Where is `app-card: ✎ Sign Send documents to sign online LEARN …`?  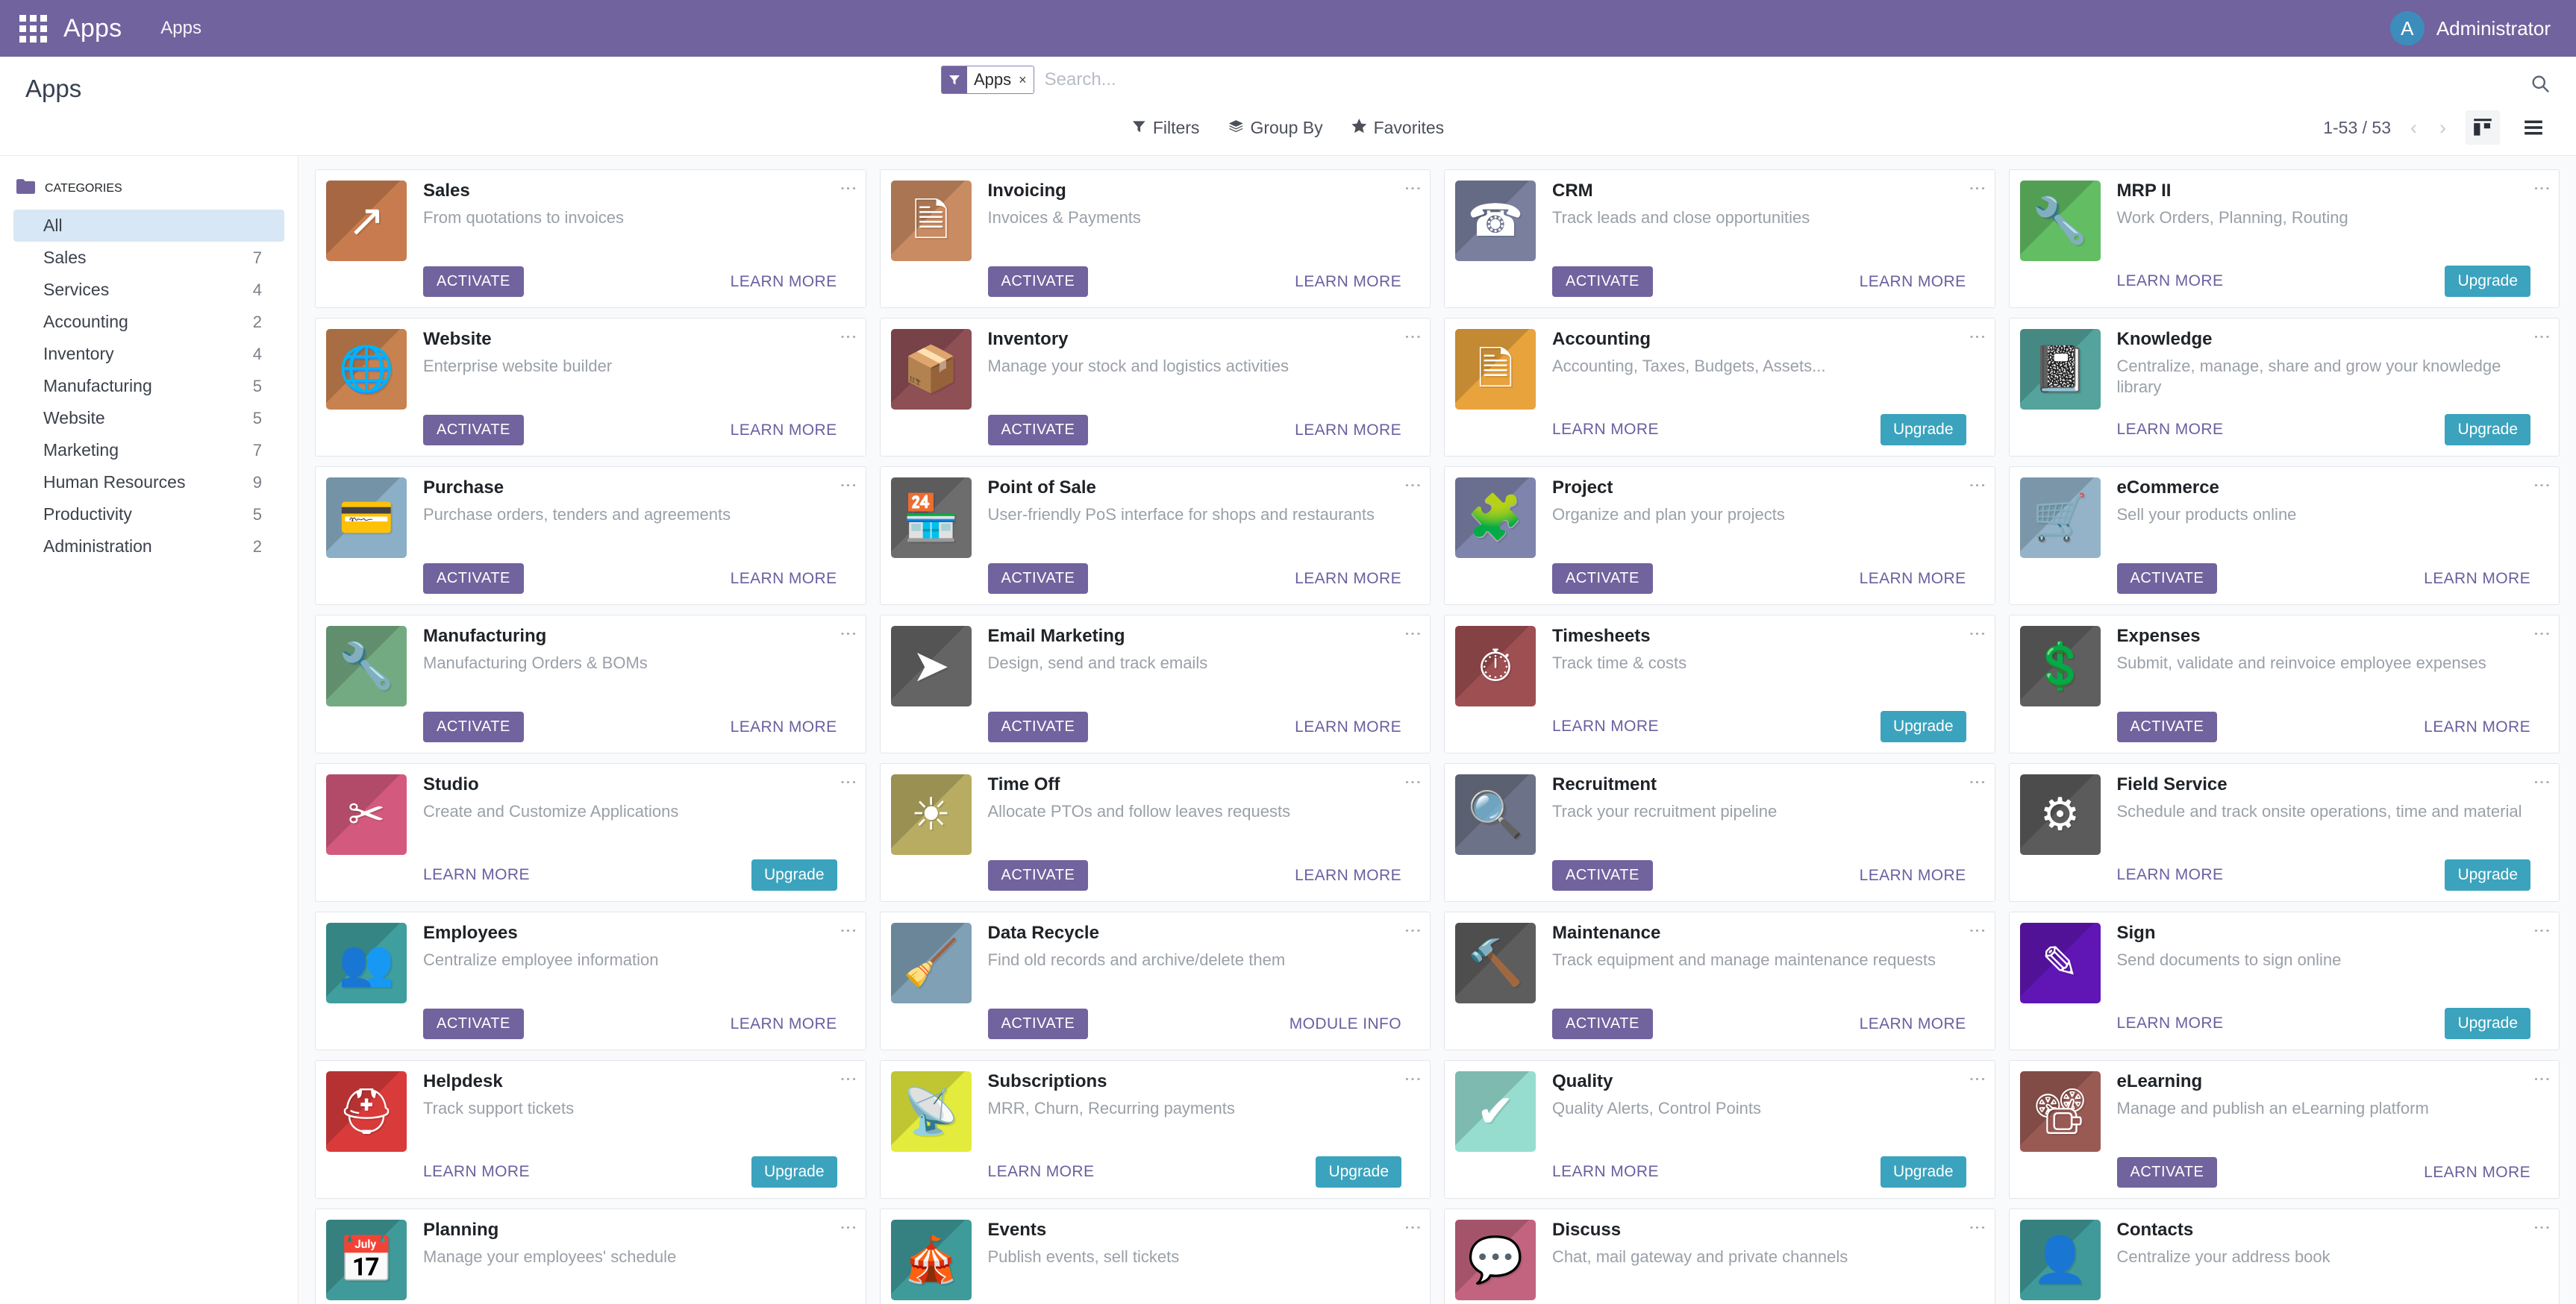 app-card: ✎ Sign Send documents to sign online LEARN … is located at coordinates (2284, 981).